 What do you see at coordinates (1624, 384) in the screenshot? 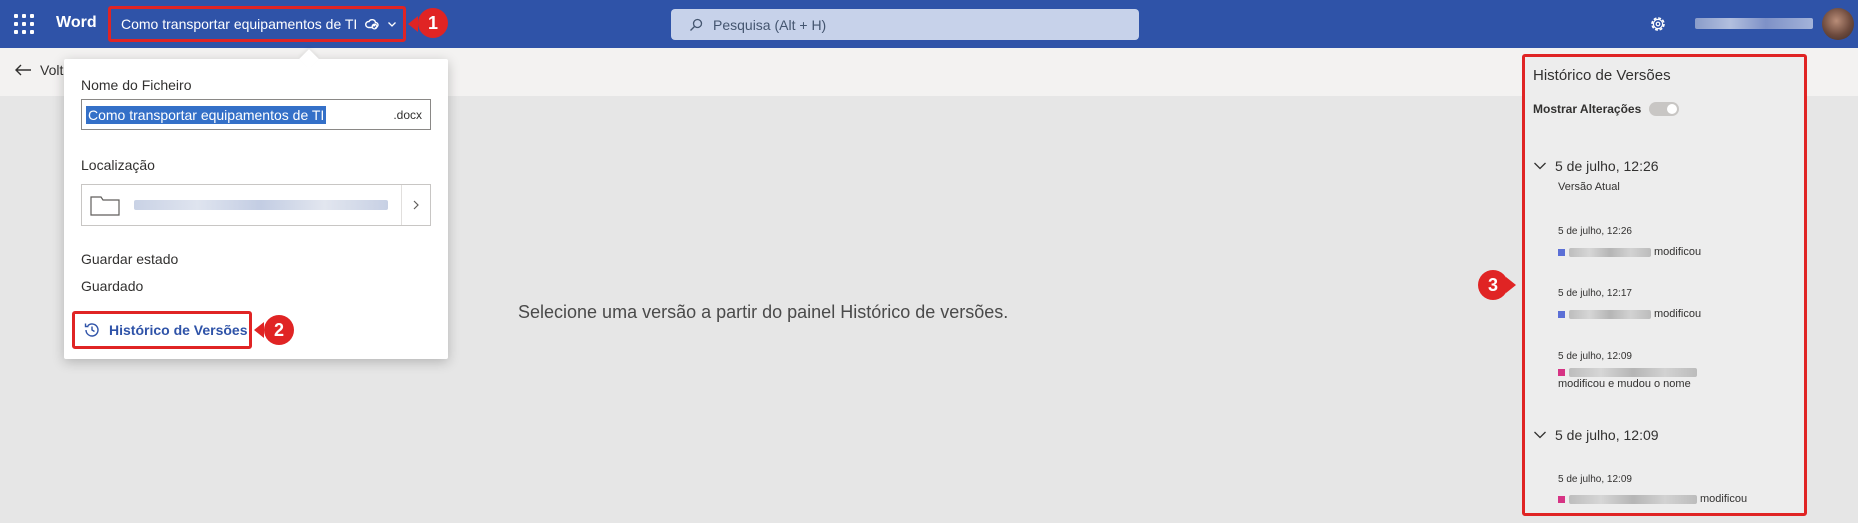
I see `version-entry-action: modificou e mudou o nome` at bounding box center [1624, 384].